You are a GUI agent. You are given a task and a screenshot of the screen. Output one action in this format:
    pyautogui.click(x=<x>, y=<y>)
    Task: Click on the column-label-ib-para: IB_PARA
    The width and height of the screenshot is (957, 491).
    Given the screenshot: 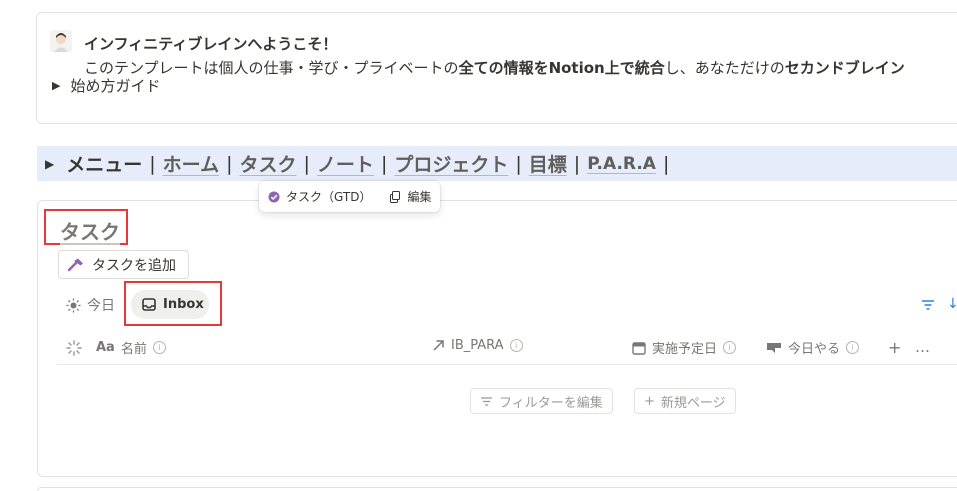 What is the action you would take?
    pyautogui.click(x=477, y=345)
    